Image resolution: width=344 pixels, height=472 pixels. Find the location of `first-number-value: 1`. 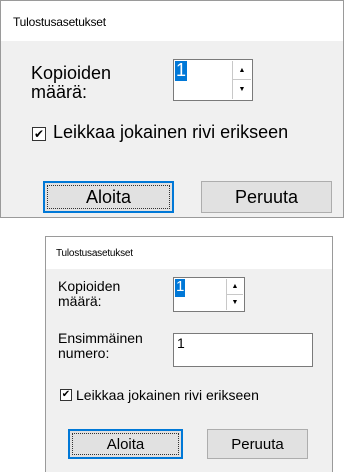

first-number-value: 1 is located at coordinates (181, 343).